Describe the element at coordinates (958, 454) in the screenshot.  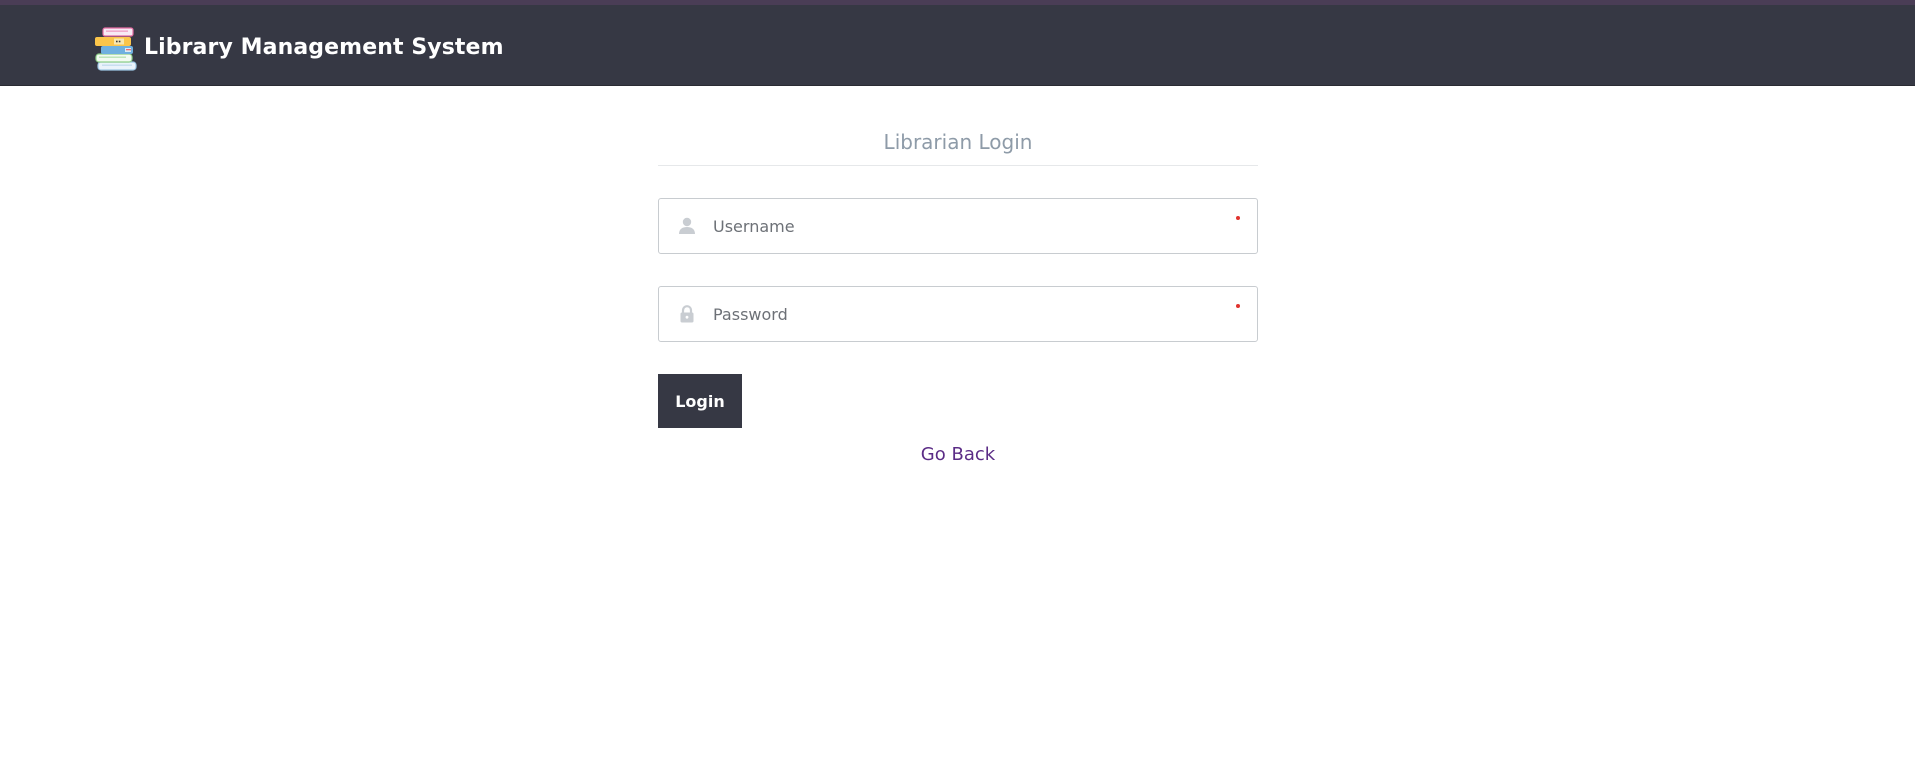
I see `go-back-link: Go Back` at that location.